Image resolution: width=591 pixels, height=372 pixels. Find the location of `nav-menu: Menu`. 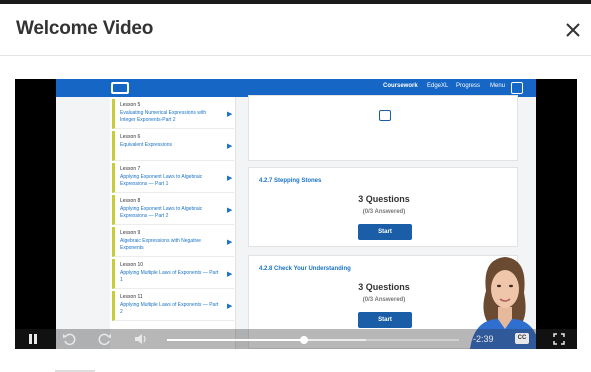

nav-menu: Menu is located at coordinates (498, 86).